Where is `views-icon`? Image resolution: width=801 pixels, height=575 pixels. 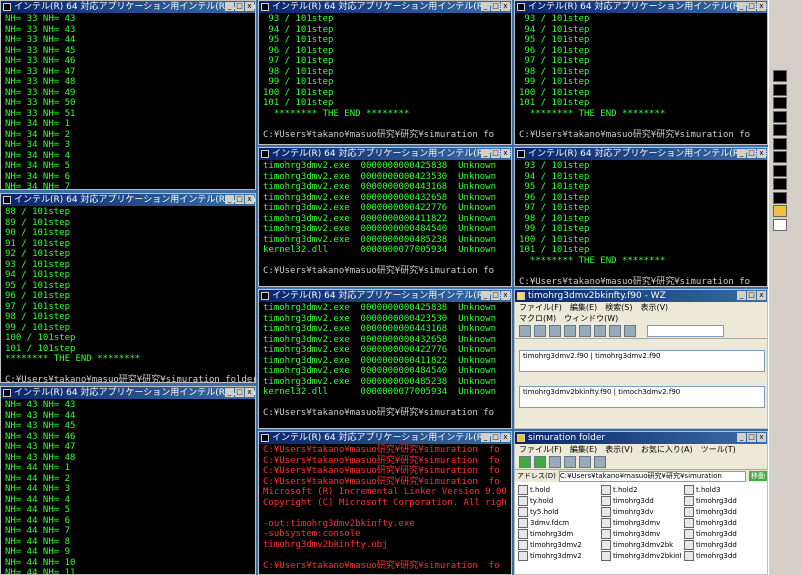 views-icon is located at coordinates (600, 462).